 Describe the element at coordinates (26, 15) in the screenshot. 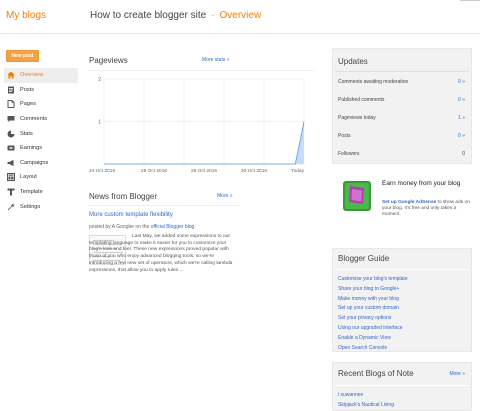

I see `my-blogs-link: My blogs` at that location.